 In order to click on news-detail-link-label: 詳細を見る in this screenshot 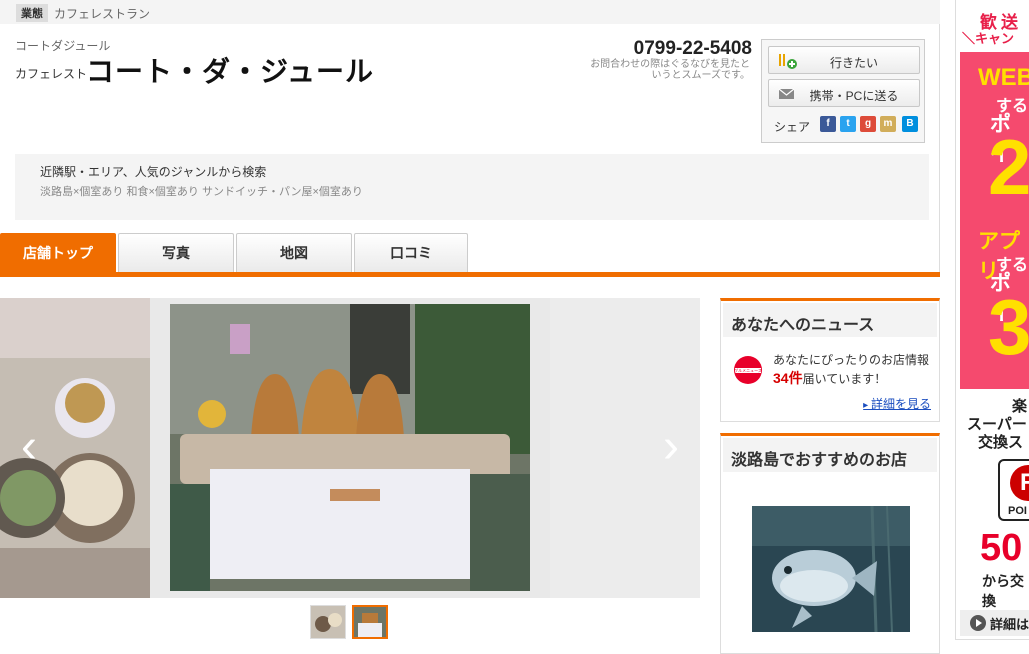, I will do `click(900, 404)`.